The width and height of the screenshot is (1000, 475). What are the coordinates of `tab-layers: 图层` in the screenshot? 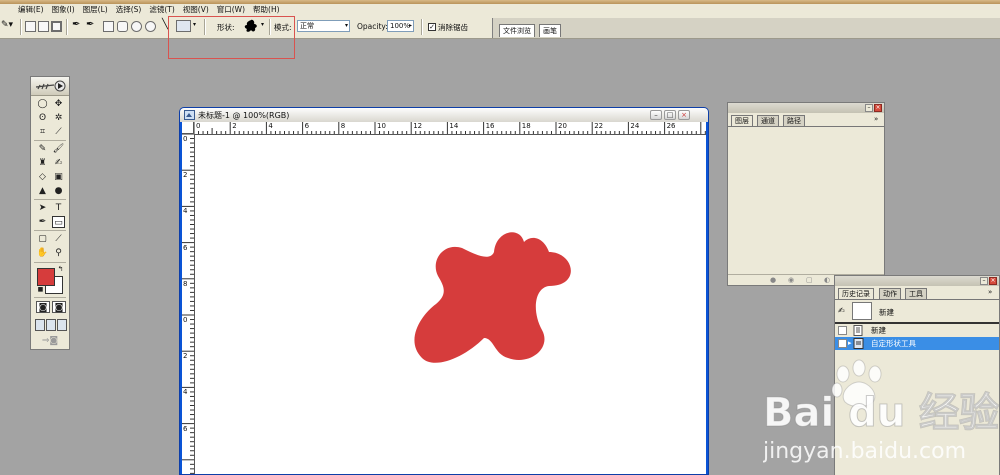 It's located at (742, 120).